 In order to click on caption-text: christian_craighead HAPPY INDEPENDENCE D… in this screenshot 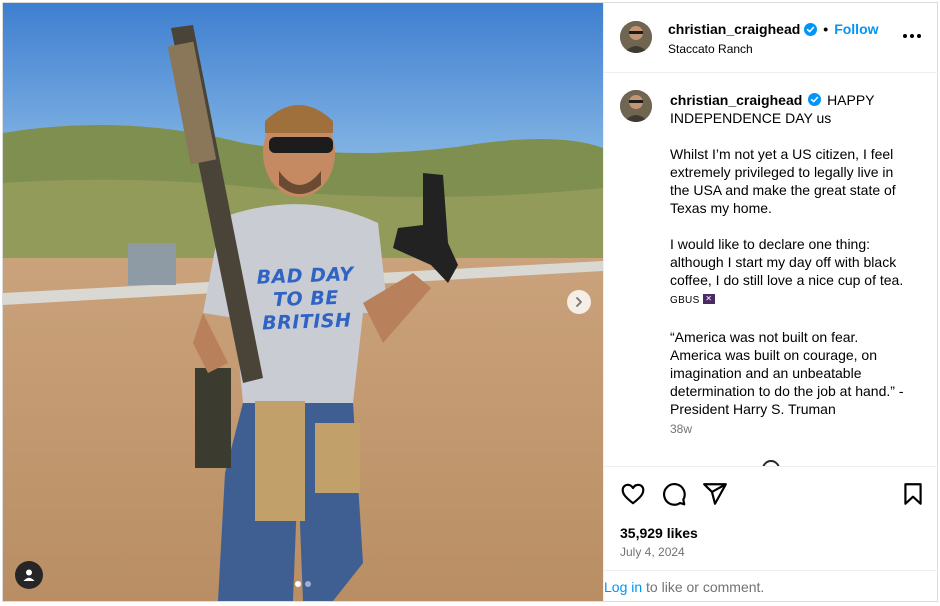, I will do `click(789, 254)`.